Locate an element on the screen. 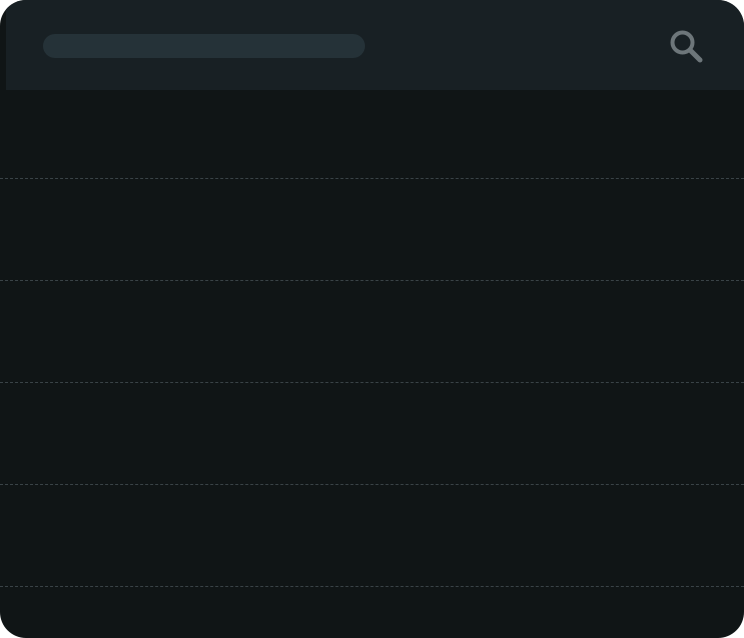  top-bar is located at coordinates (375, 45).